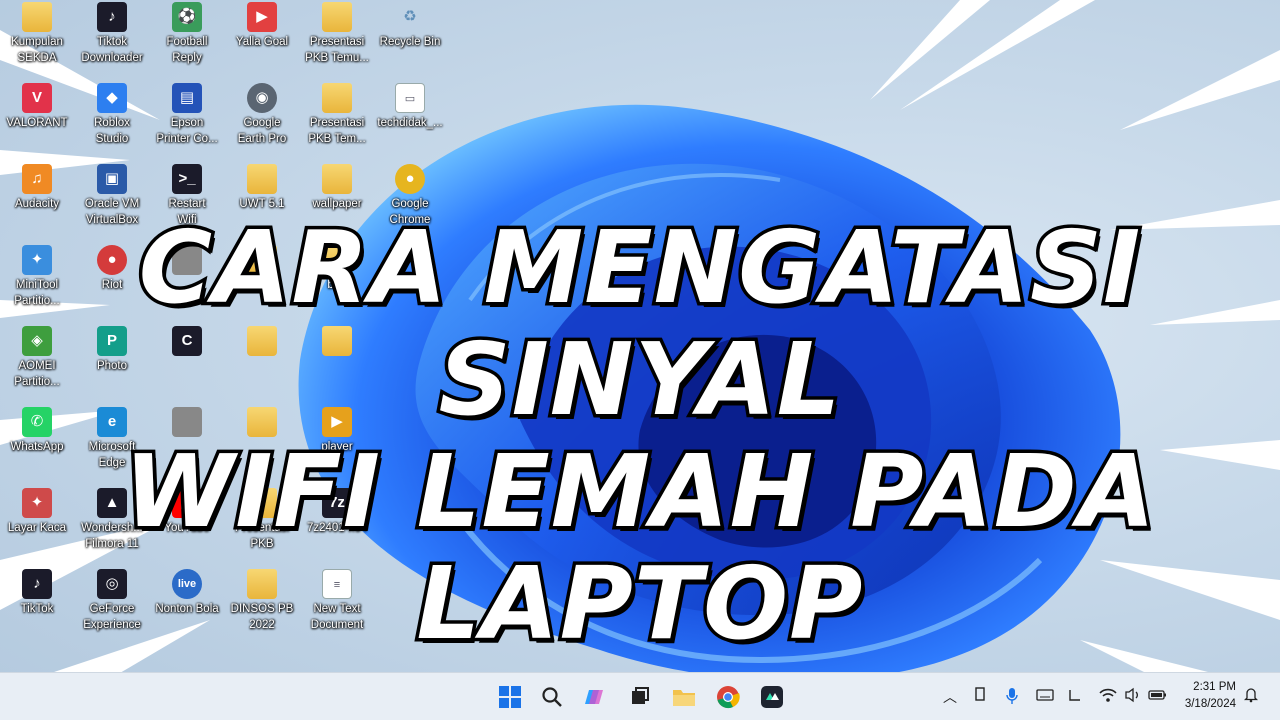  I want to click on football-icon: ⚽, so click(187, 17).